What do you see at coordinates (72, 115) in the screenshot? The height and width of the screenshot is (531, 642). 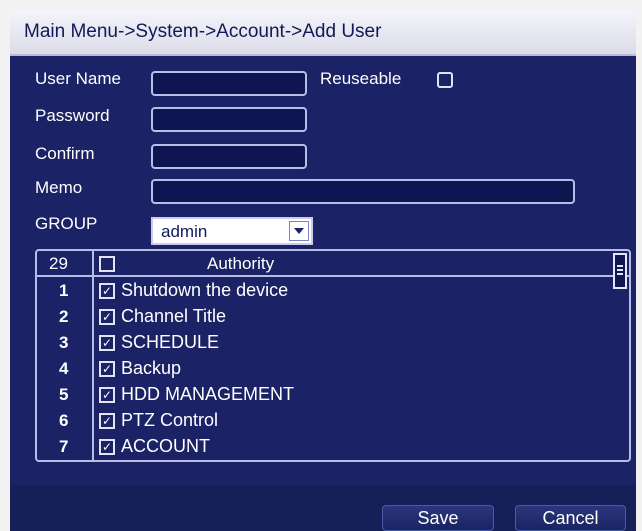 I see `password-label: Password` at bounding box center [72, 115].